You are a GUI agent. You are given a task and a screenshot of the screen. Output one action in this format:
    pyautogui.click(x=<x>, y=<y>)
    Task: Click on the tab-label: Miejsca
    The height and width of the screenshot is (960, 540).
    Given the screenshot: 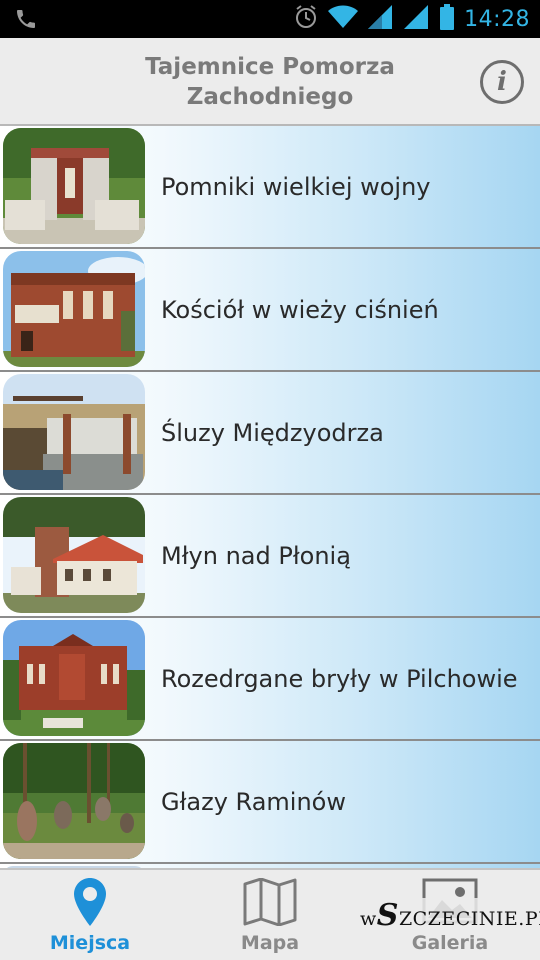 What is the action you would take?
    pyautogui.click(x=90, y=943)
    